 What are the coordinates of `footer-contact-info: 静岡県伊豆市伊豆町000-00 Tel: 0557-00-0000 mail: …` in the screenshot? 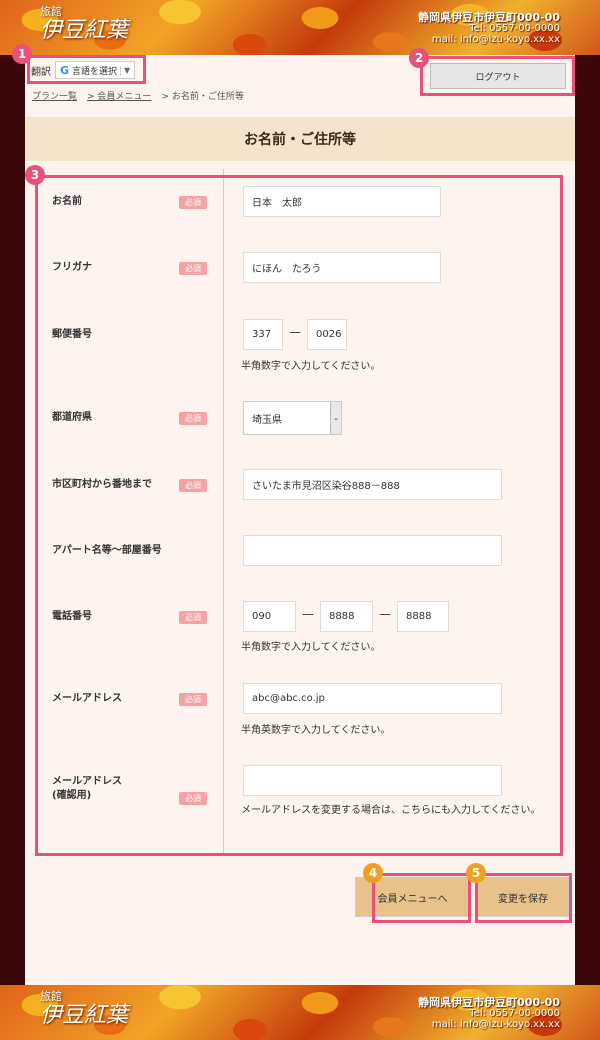 It's located at (489, 1013).